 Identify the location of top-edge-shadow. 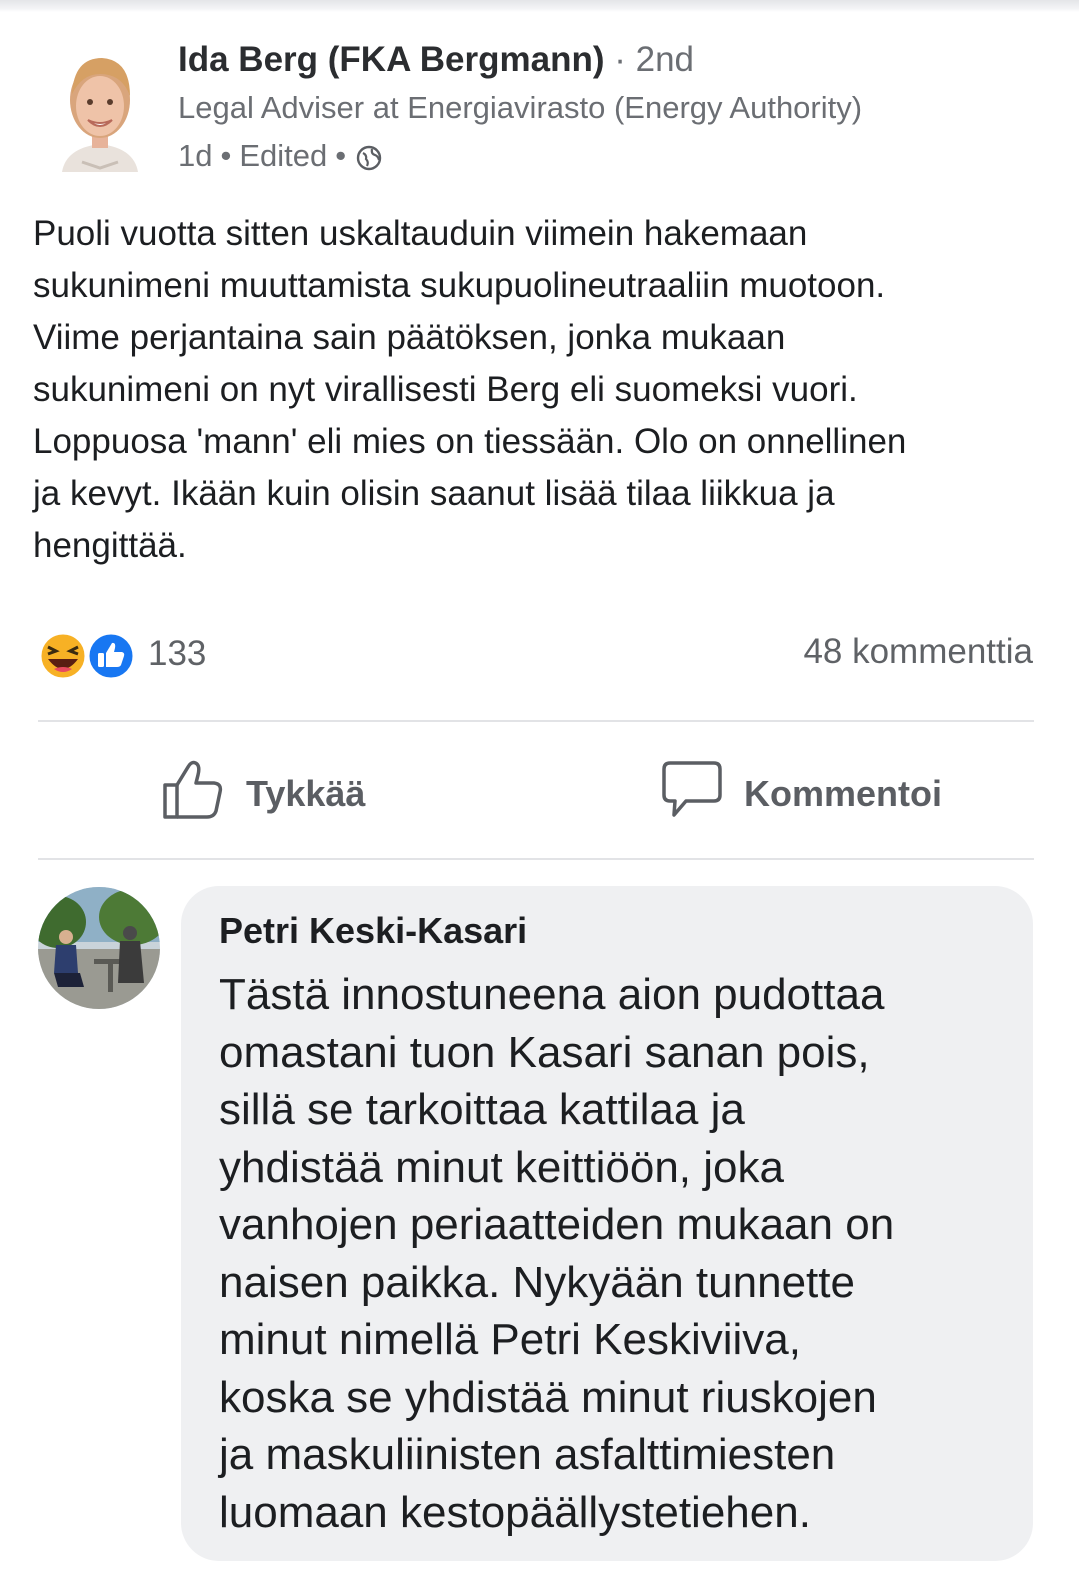
(539, 6).